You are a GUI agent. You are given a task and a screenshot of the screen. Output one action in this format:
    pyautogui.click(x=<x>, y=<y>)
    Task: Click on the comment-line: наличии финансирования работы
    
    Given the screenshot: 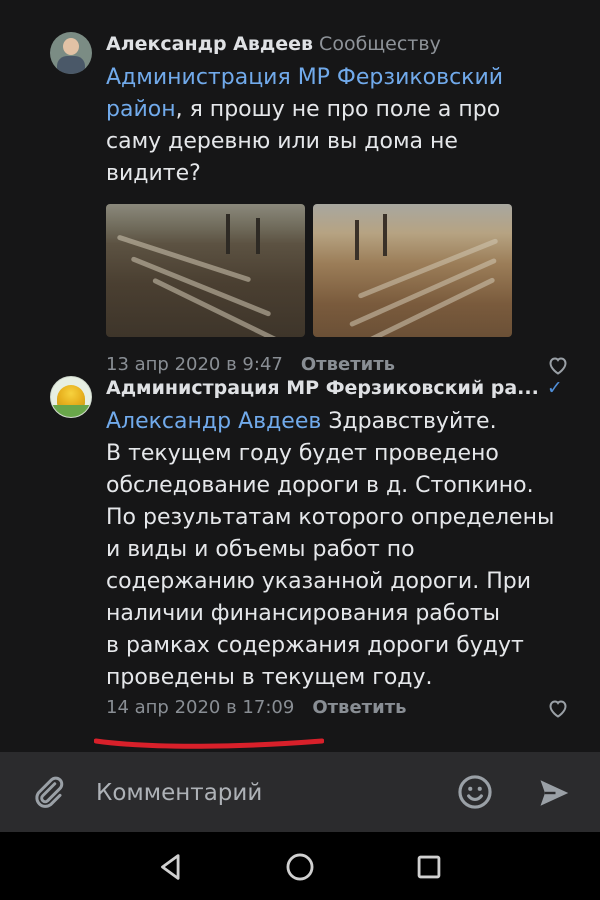 What is the action you would take?
    pyautogui.click(x=303, y=613)
    